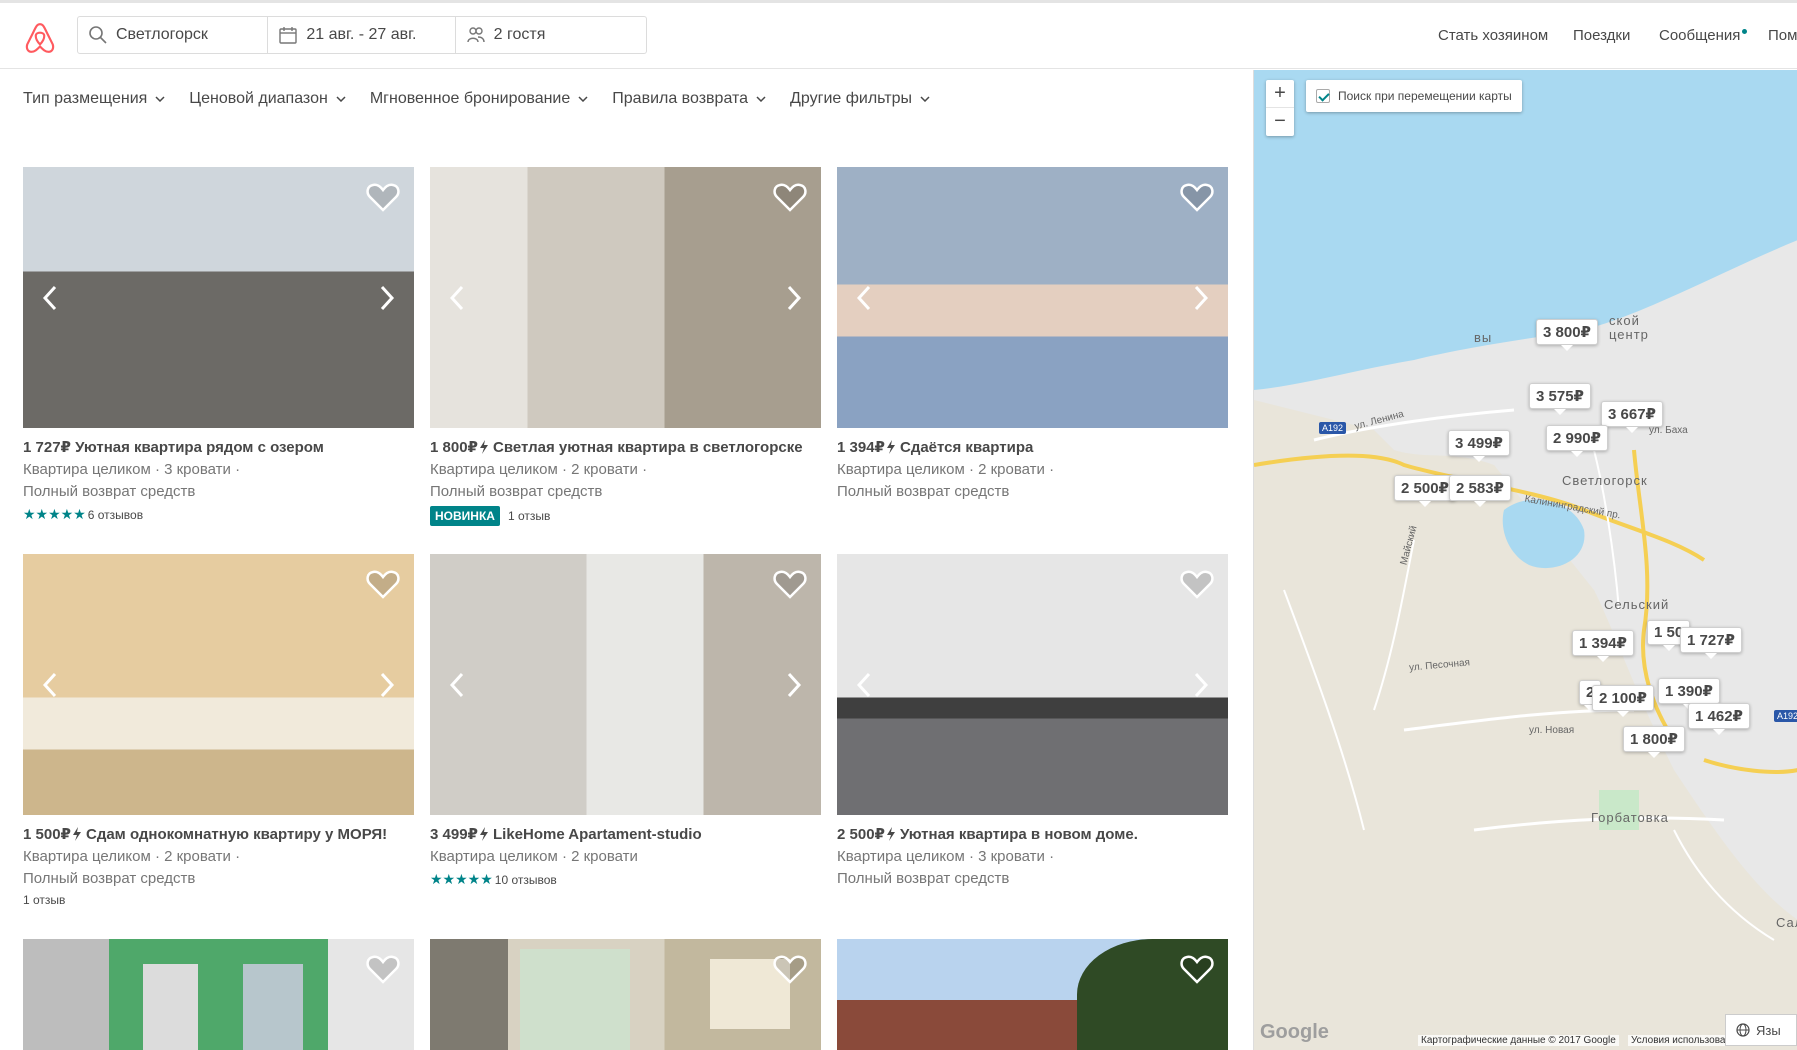 Image resolution: width=1797 pixels, height=1050 pixels. Describe the element at coordinates (173, 35) in the screenshot. I see `location-field: Светлогорск` at that location.